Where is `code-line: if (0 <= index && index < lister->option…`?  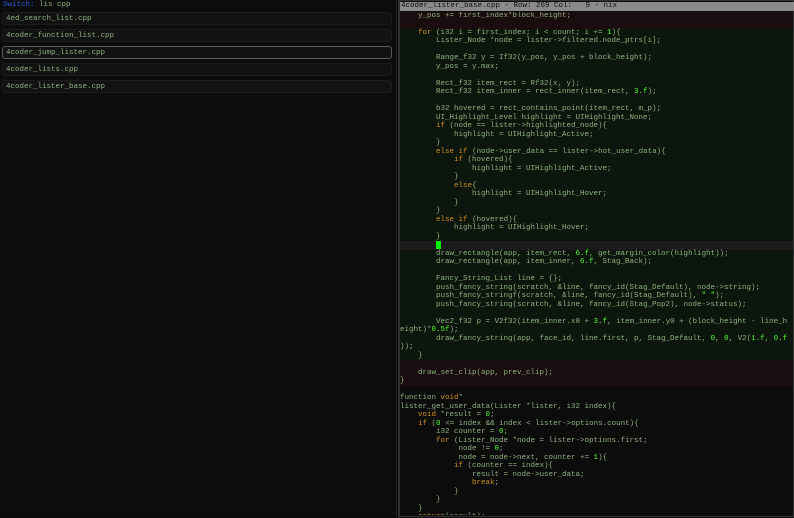 code-line: if (0 <= index && index < lister->option… is located at coordinates (596, 424).